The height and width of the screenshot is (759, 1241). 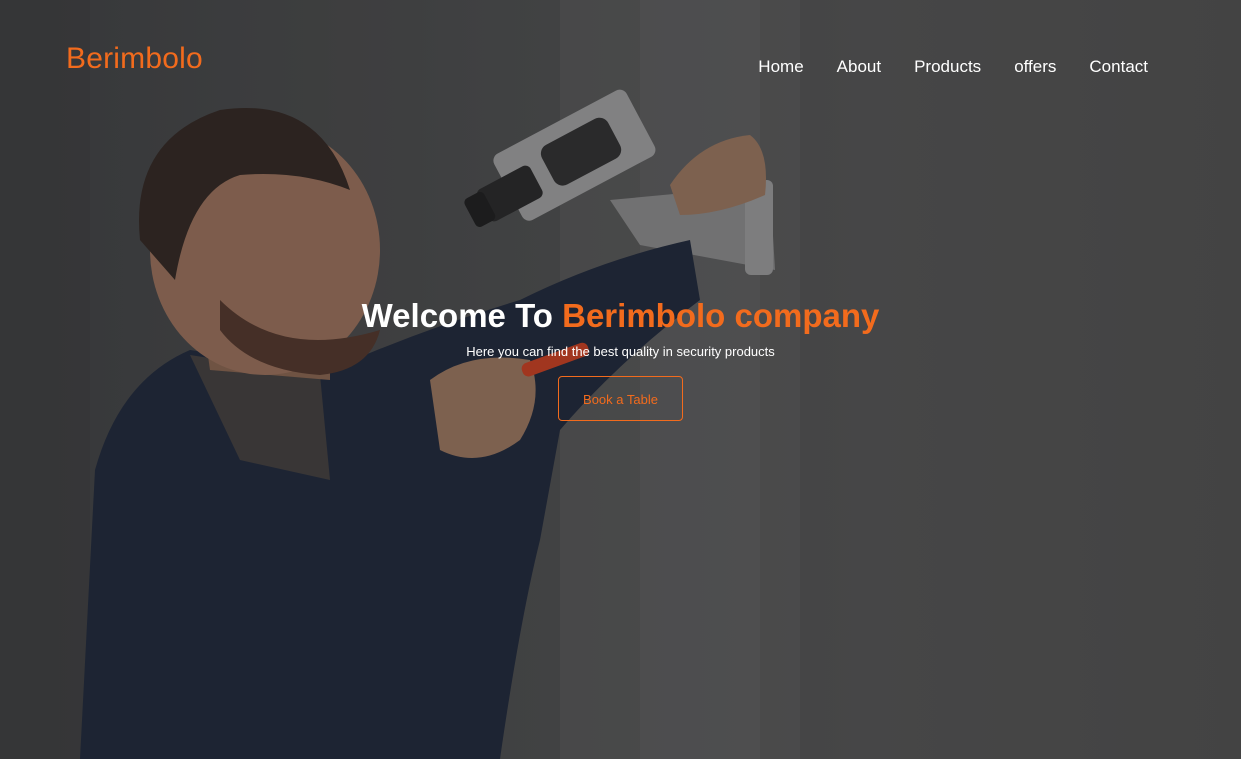 I want to click on nav-item-offers: offers, so click(x=1035, y=67).